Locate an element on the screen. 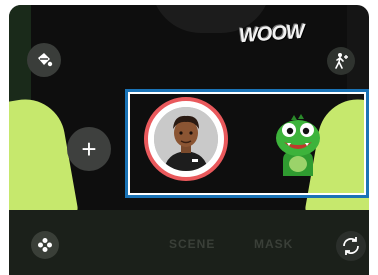  sticker-button is located at coordinates (44, 60).